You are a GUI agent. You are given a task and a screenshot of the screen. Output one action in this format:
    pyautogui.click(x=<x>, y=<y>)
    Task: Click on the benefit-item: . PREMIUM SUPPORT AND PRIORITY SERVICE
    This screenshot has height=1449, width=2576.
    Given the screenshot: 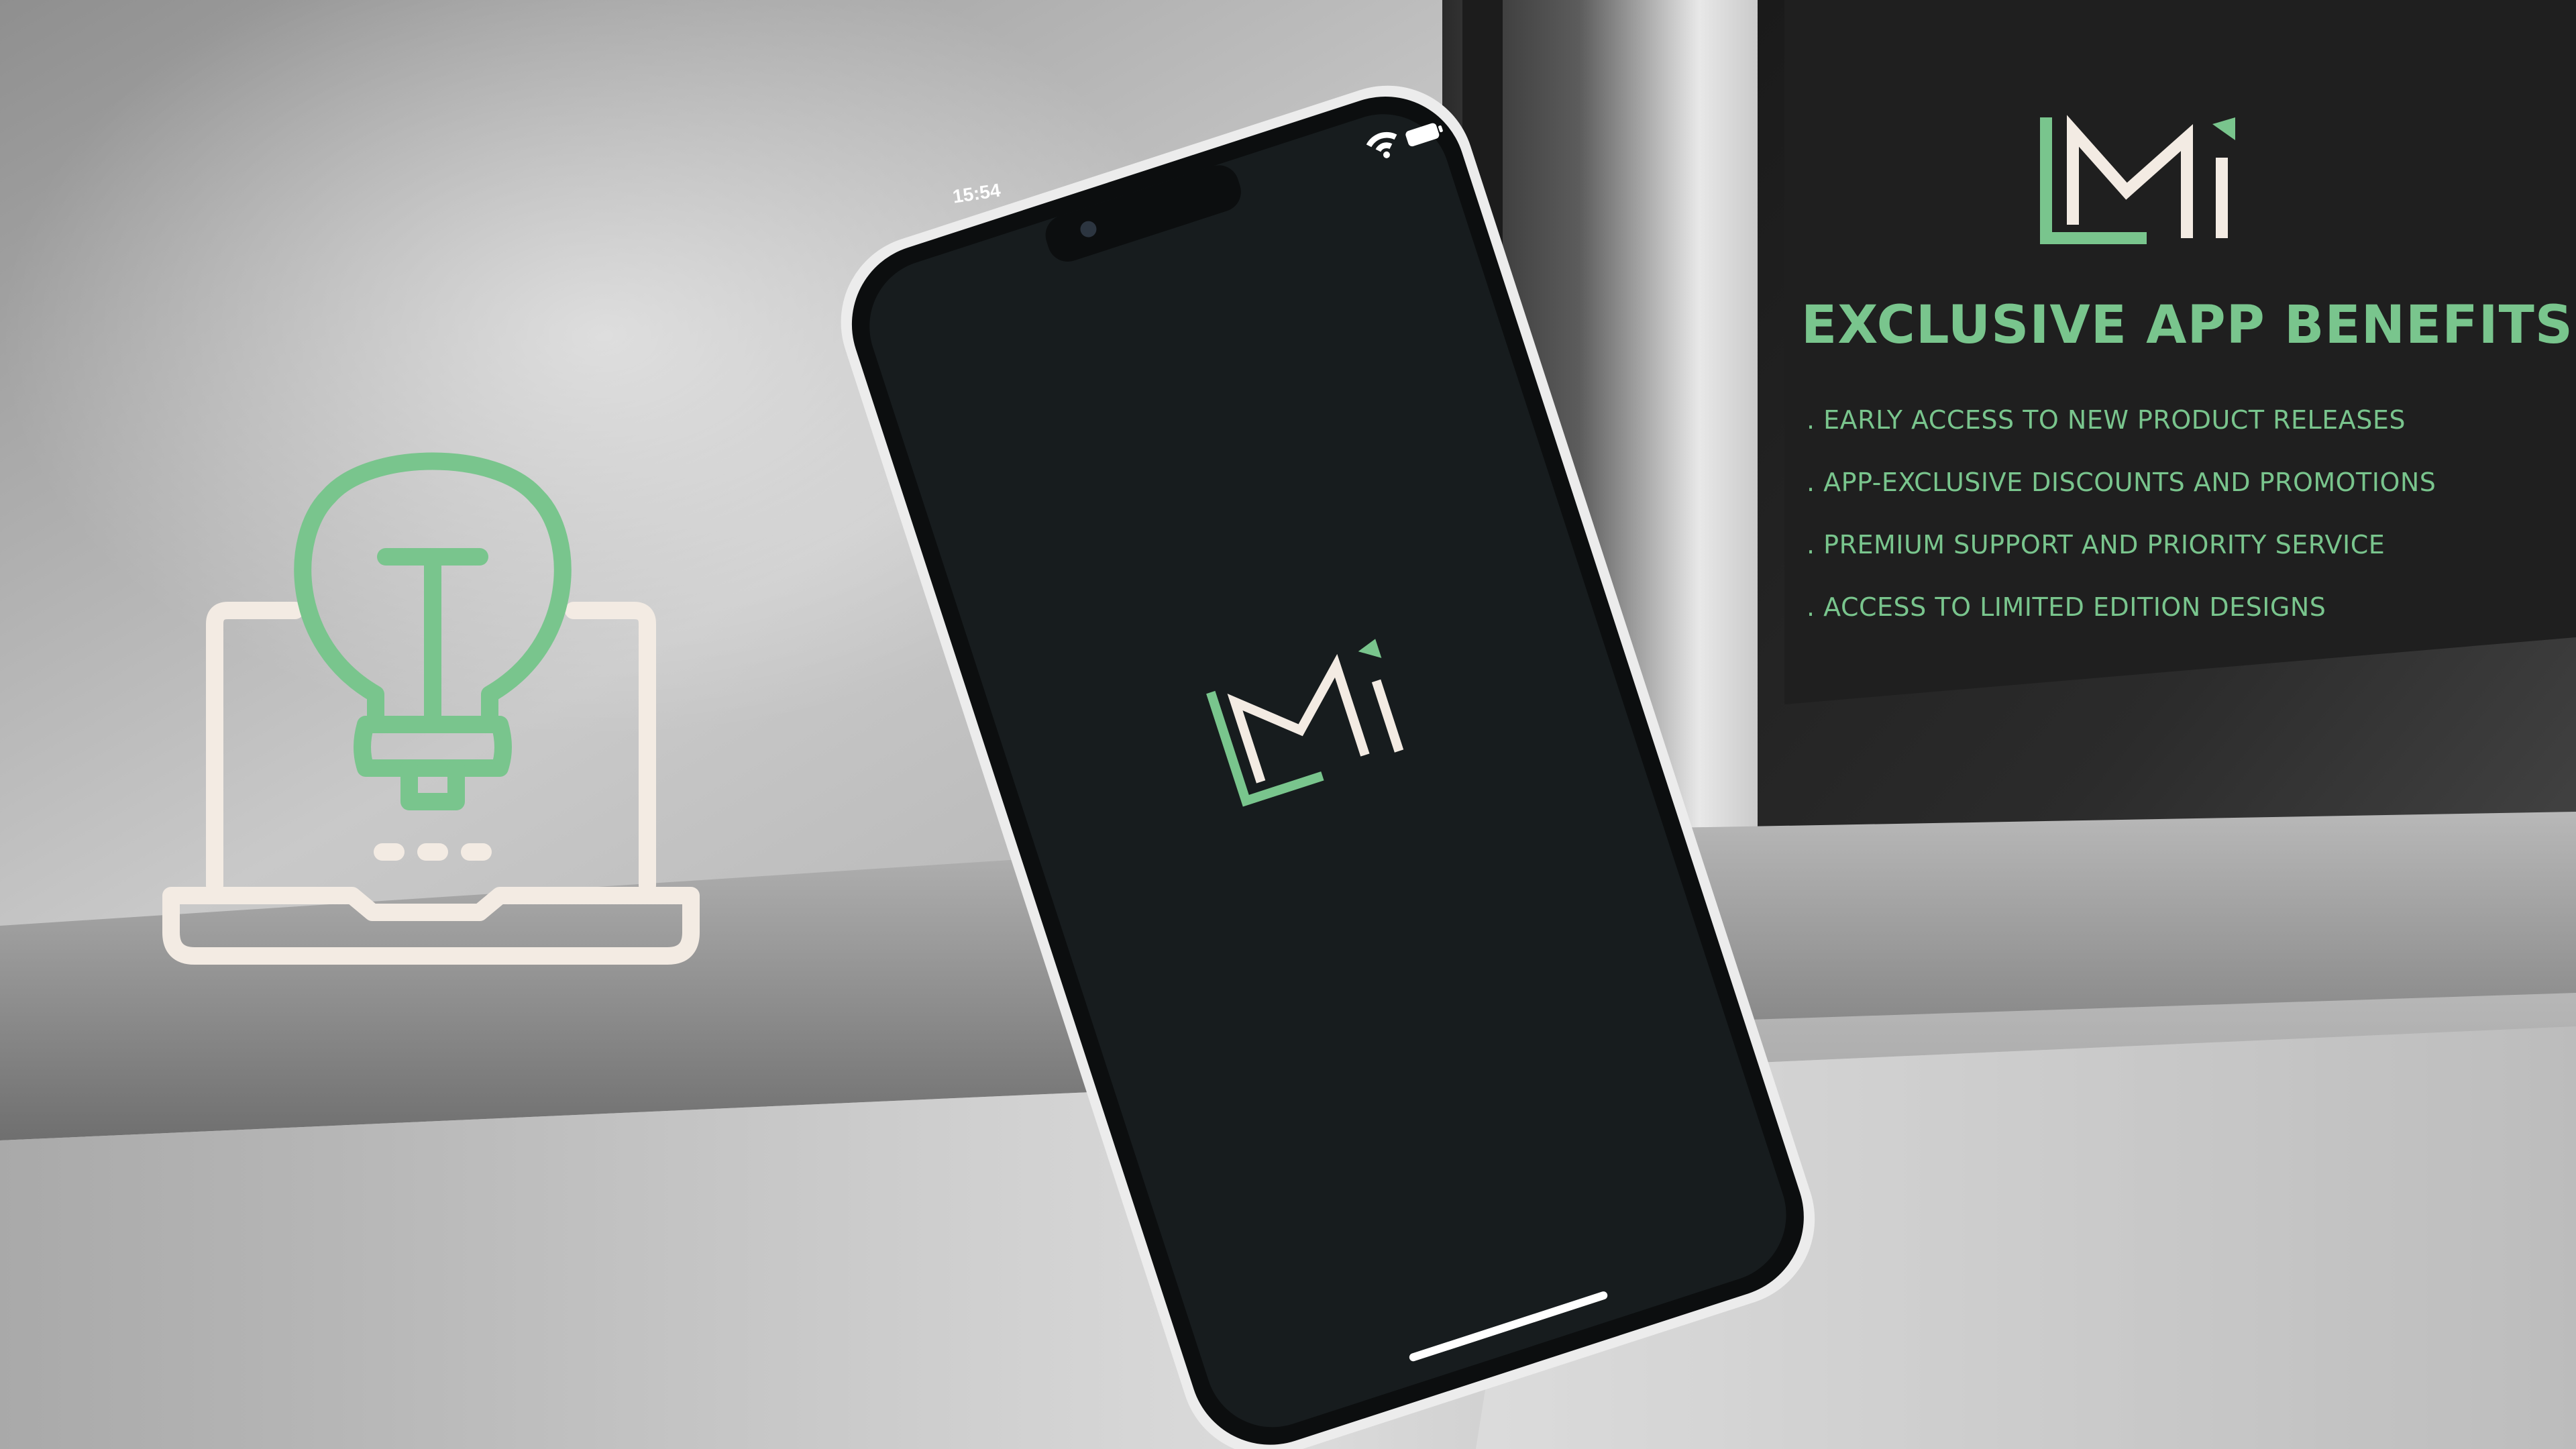 What is the action you would take?
    pyautogui.click(x=2096, y=544)
    